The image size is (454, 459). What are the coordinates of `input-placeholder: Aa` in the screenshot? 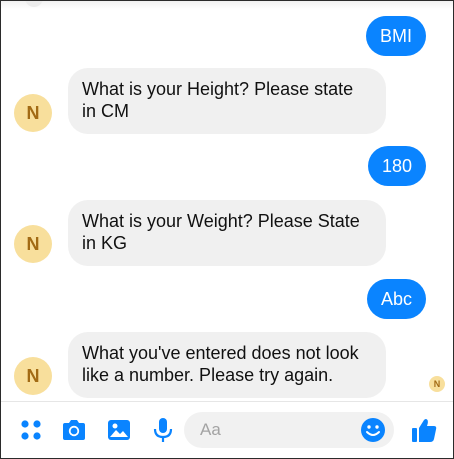 It's located at (210, 429).